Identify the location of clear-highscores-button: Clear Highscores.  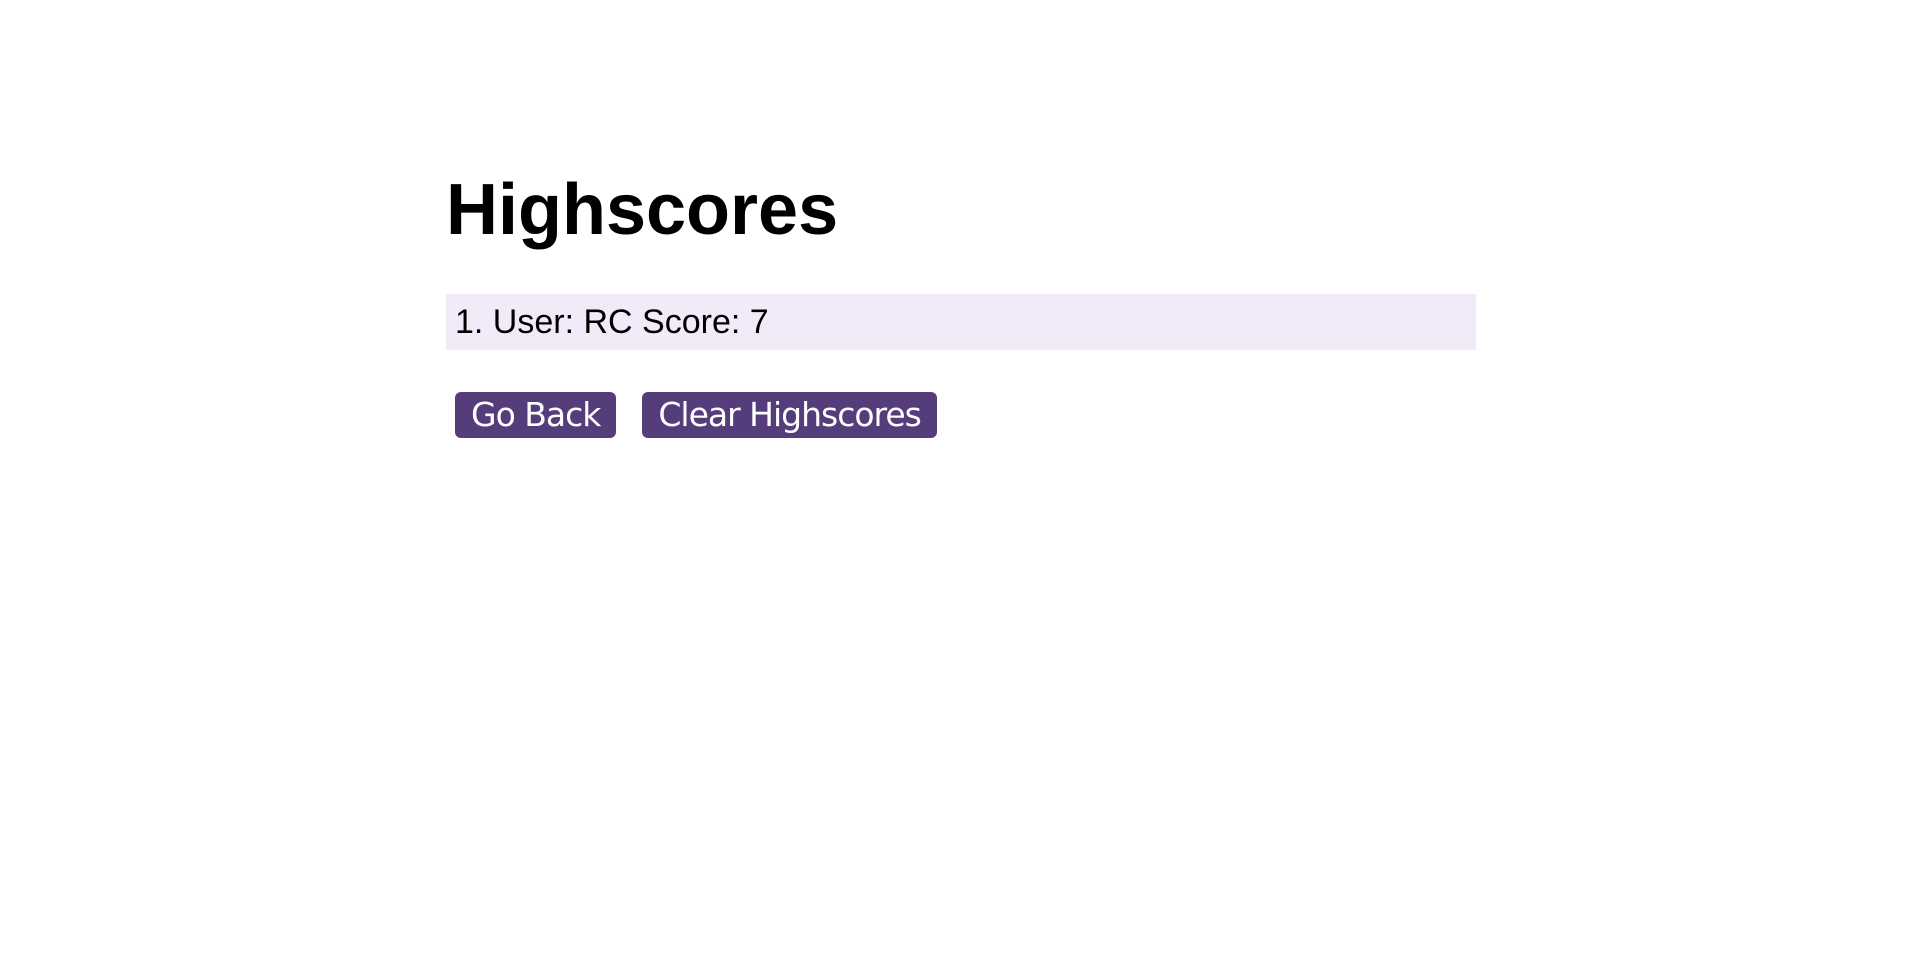
(789, 415).